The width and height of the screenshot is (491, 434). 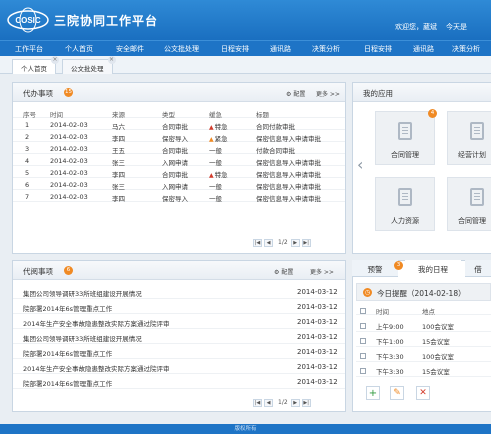 I want to click on todo-row: 6 2014-02-03 张三 入网申请 一般 保密信息导入申请审批, so click(x=179, y=185).